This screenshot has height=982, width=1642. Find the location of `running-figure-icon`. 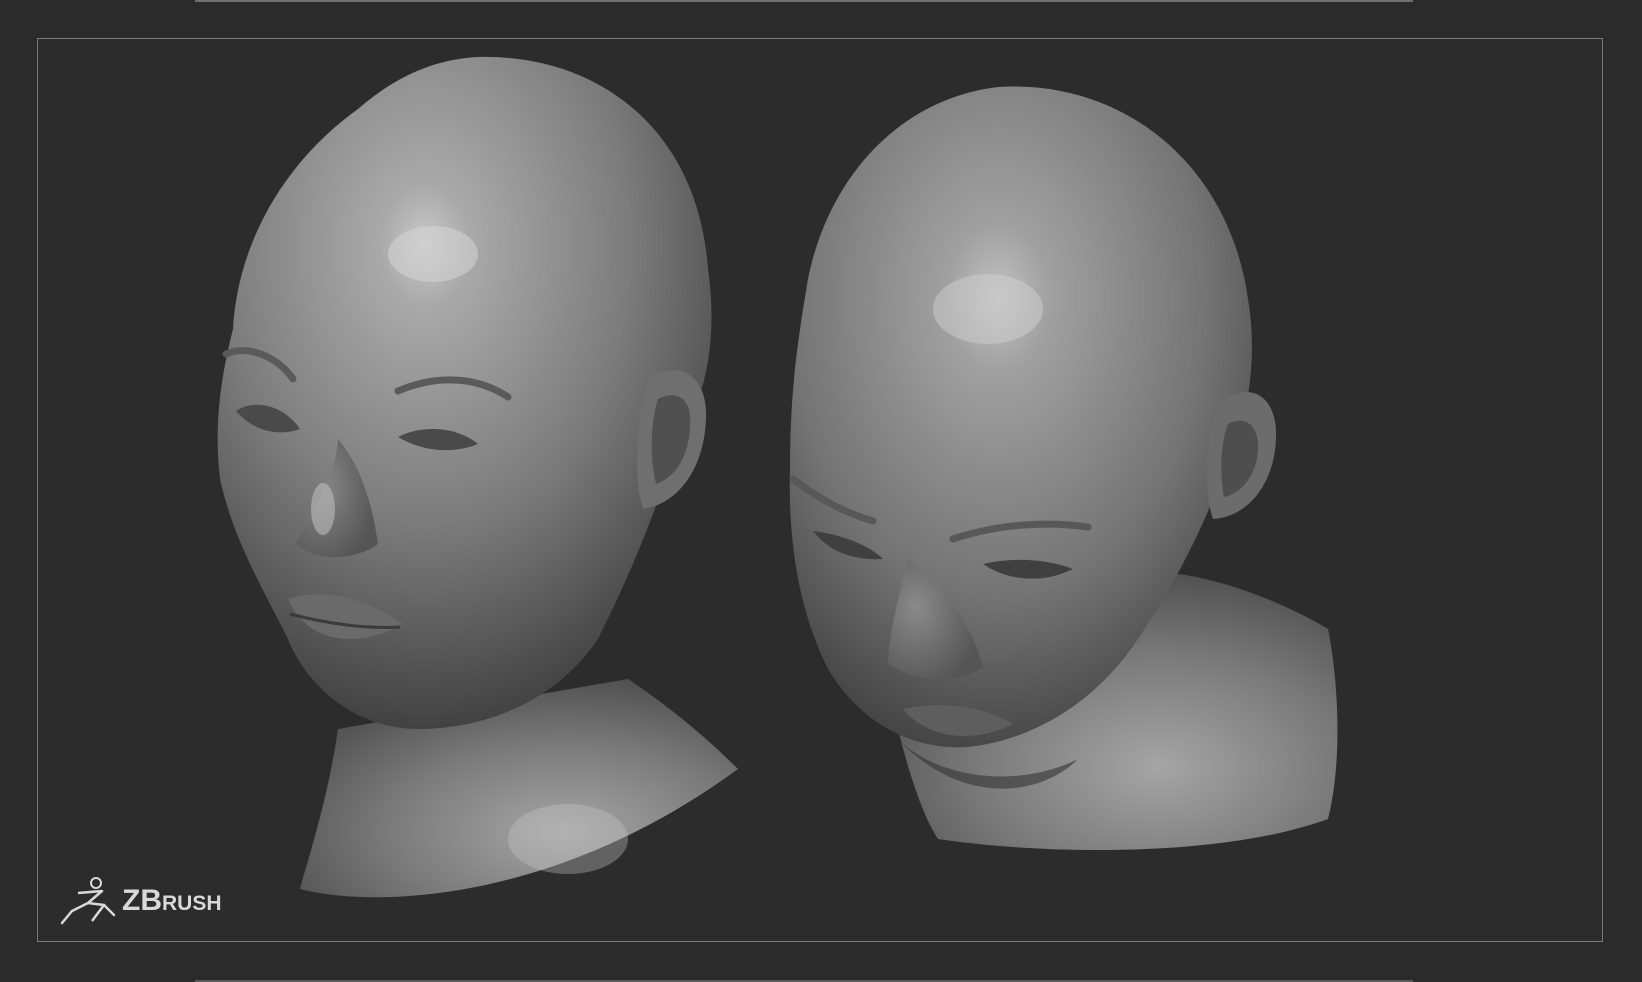

running-figure-icon is located at coordinates (88, 901).